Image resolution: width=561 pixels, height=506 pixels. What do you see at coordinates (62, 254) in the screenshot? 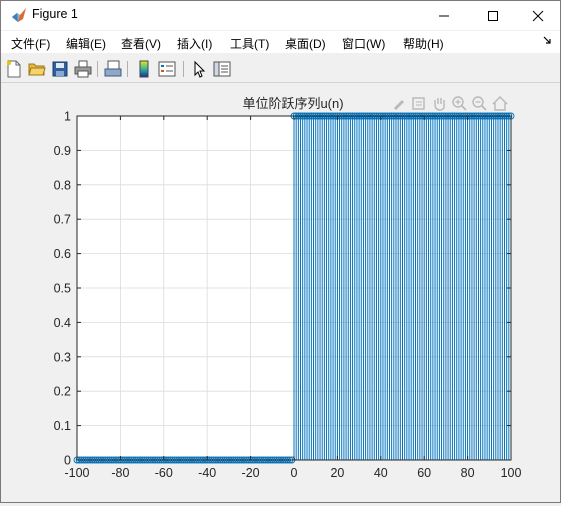
I see `y-tick-label: 0.6` at bounding box center [62, 254].